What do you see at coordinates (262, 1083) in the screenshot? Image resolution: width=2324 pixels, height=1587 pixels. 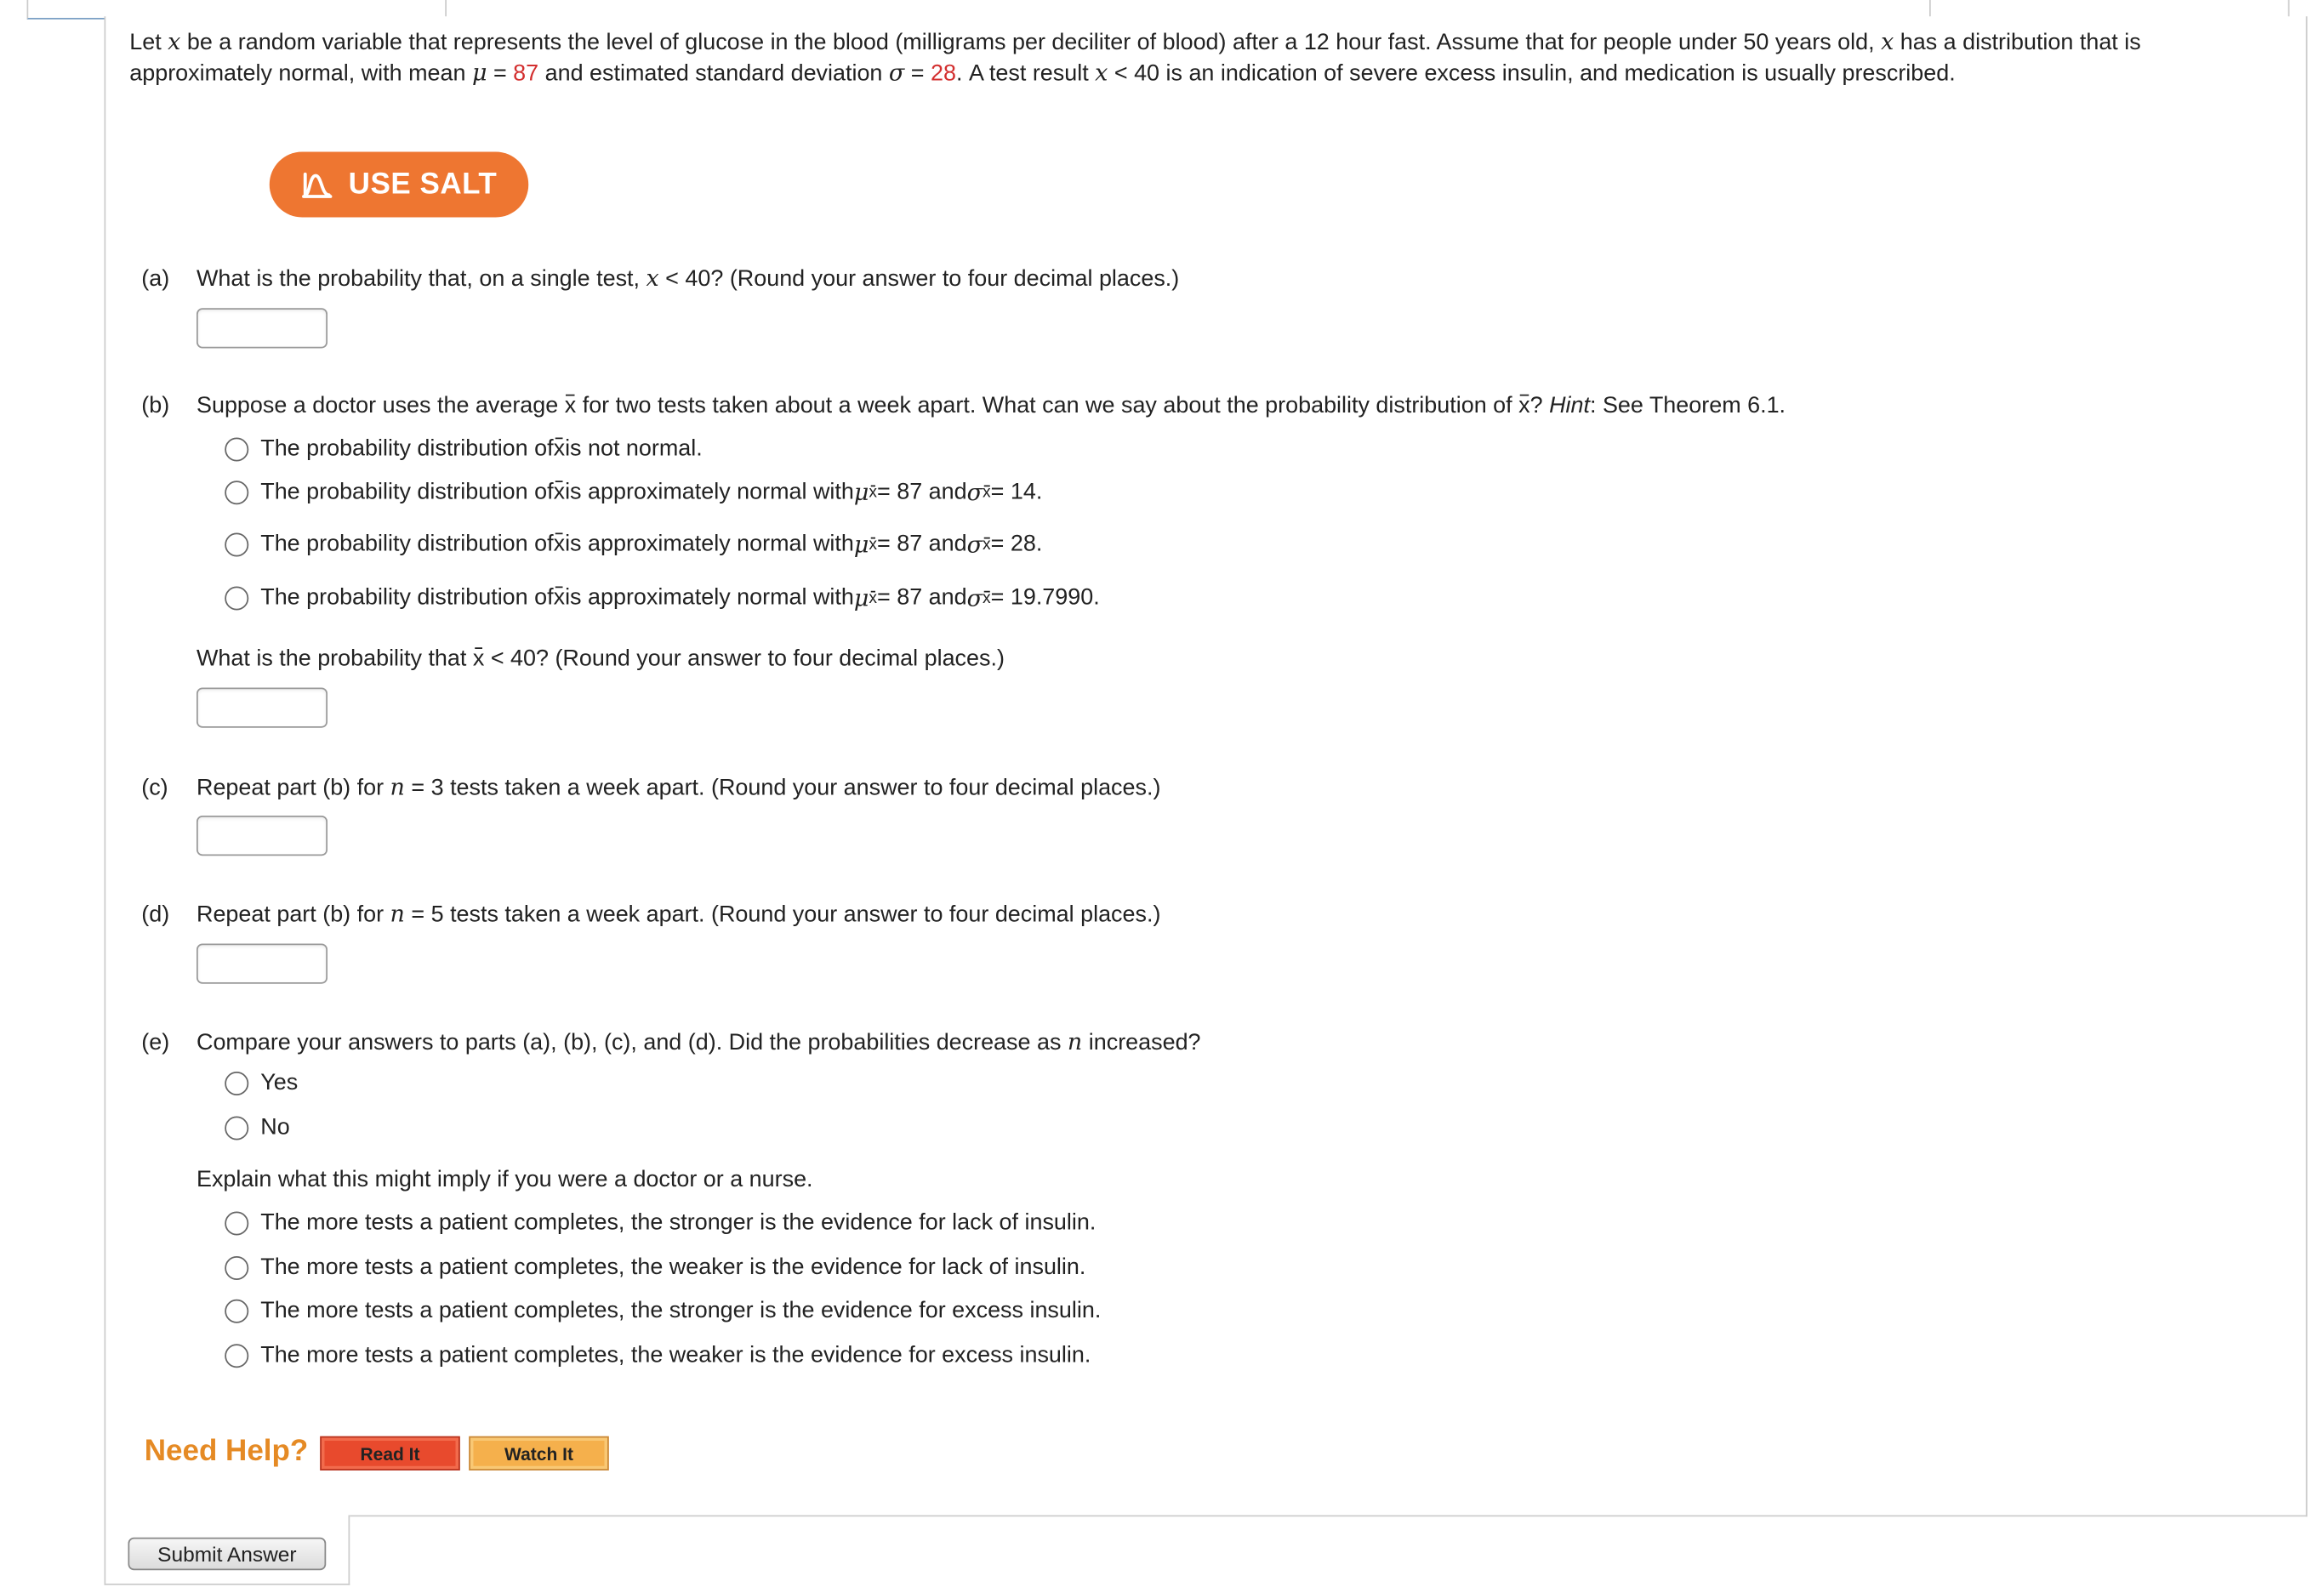 I see `part-e-option-yes: Yes` at bounding box center [262, 1083].